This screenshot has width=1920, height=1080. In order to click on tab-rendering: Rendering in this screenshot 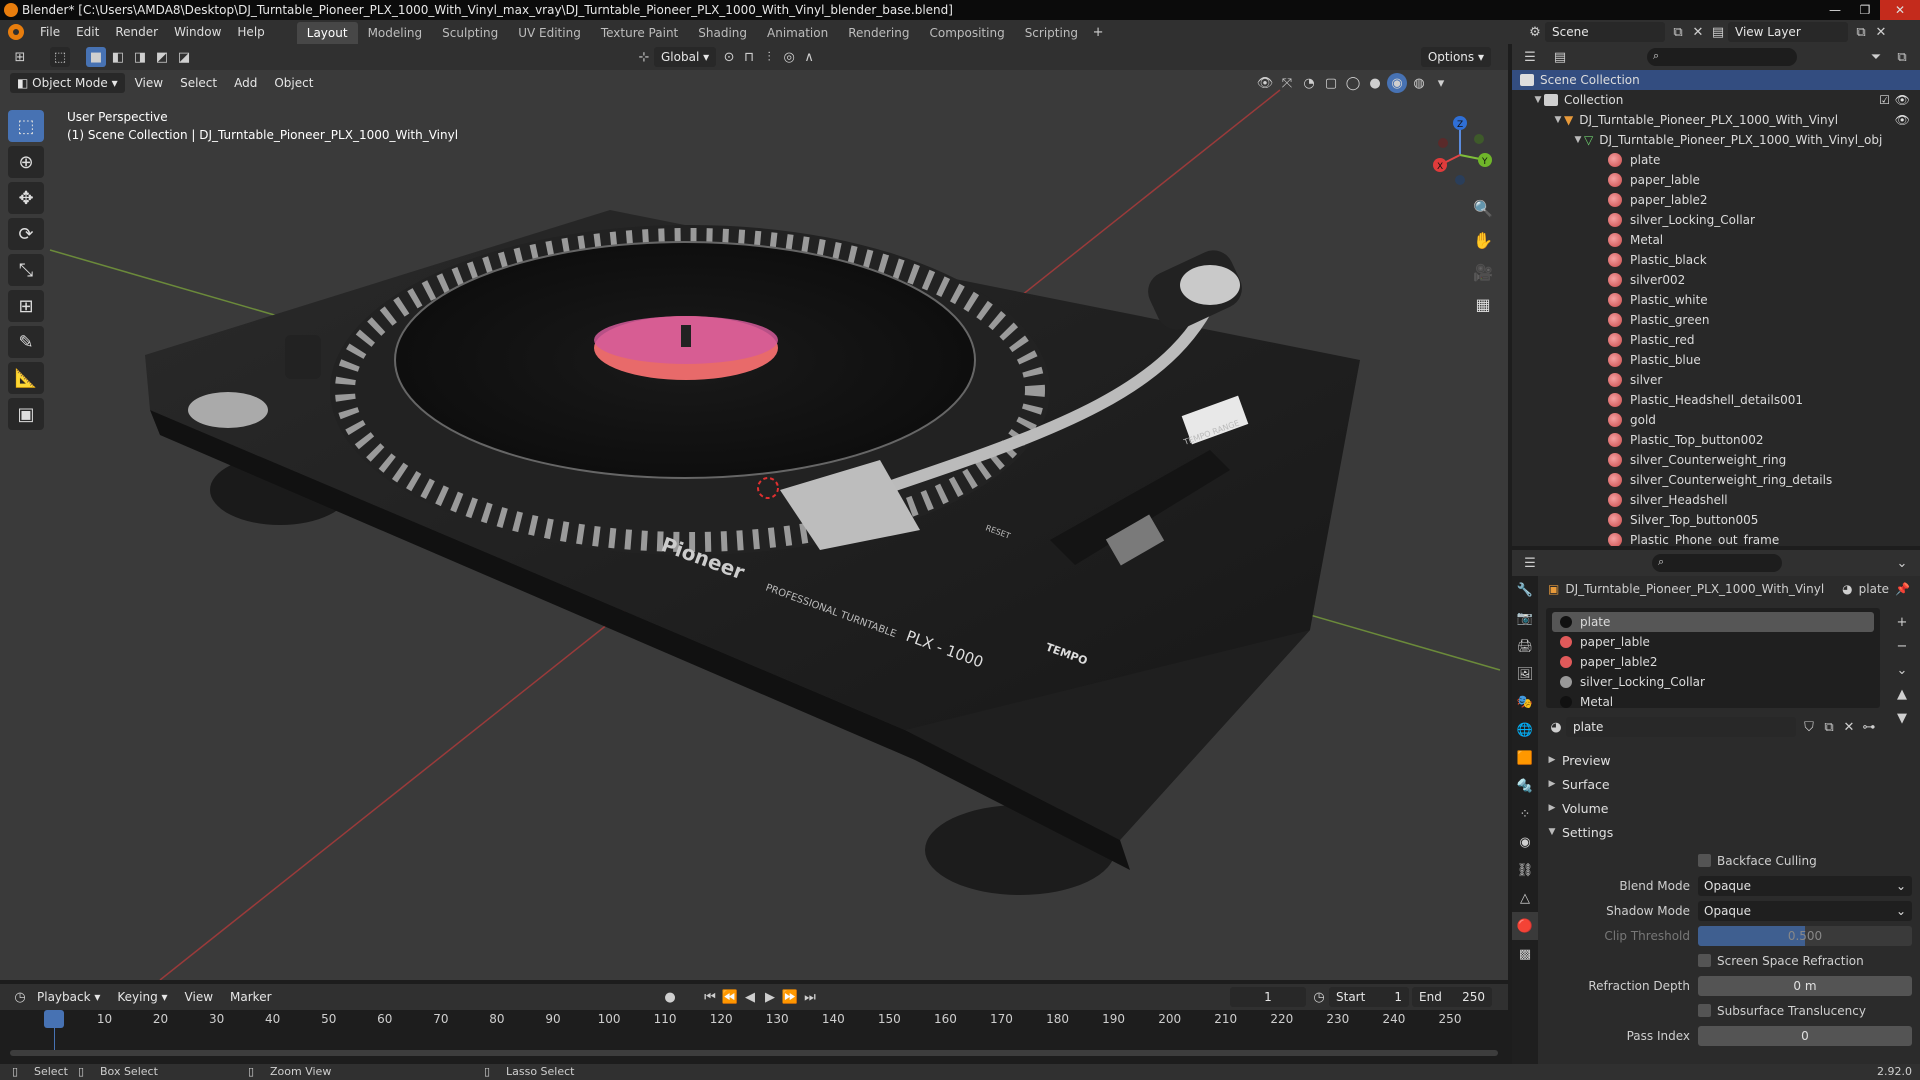, I will do `click(878, 33)`.